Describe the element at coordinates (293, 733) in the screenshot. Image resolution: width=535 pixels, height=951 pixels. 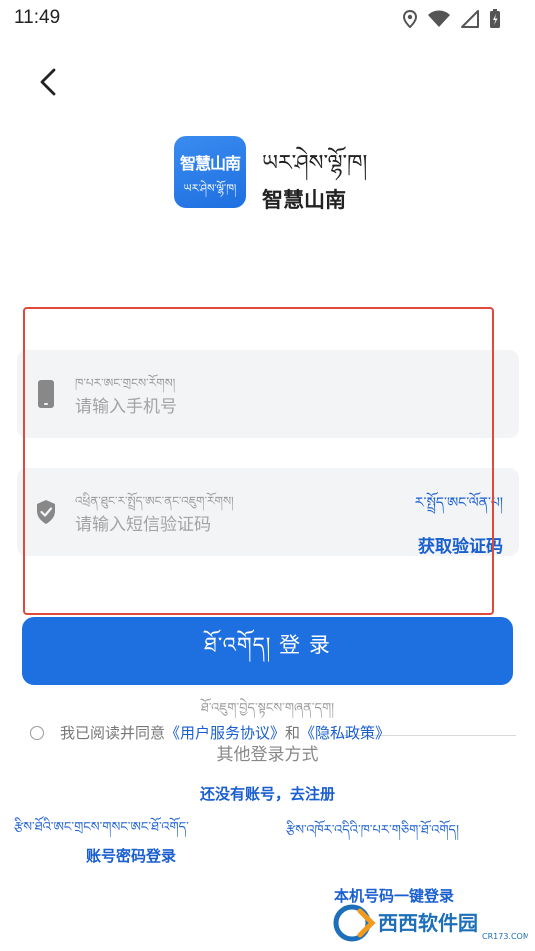
I see `agreement-and: 和` at that location.